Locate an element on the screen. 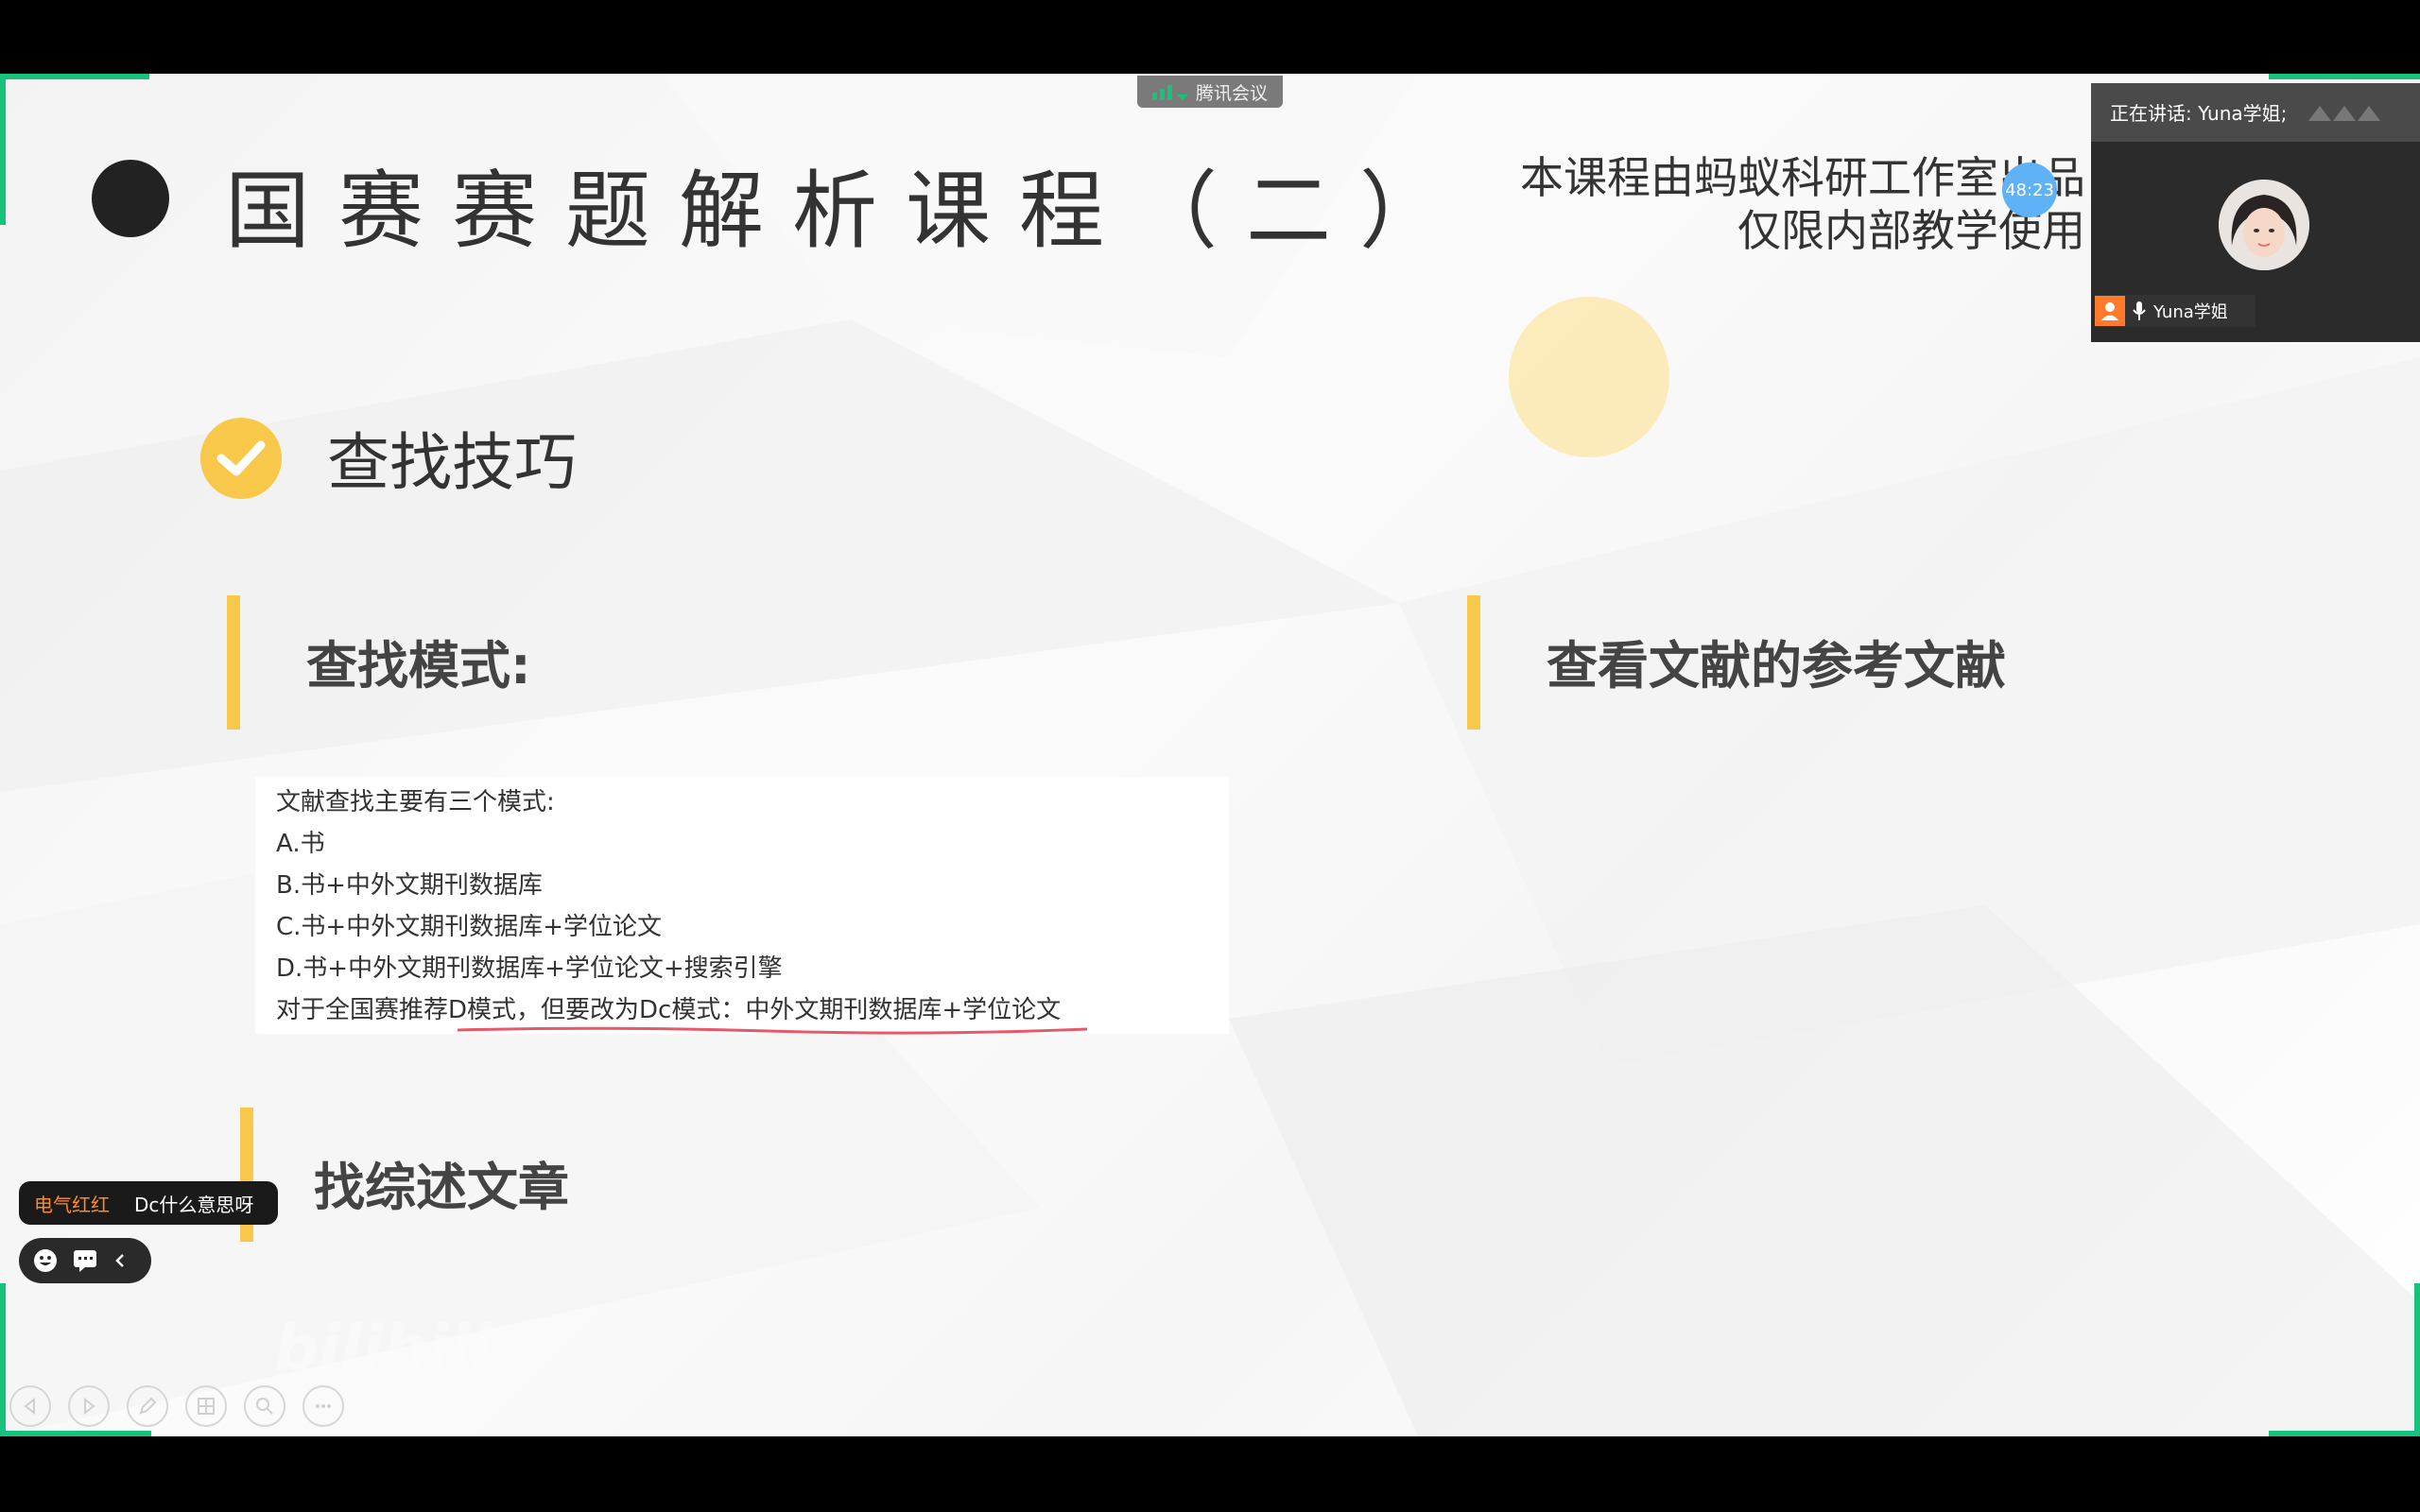 This screenshot has height=1512, width=2420. video-panel-header: 正在讲话: Yuna学姐; is located at coordinates (2255, 112).